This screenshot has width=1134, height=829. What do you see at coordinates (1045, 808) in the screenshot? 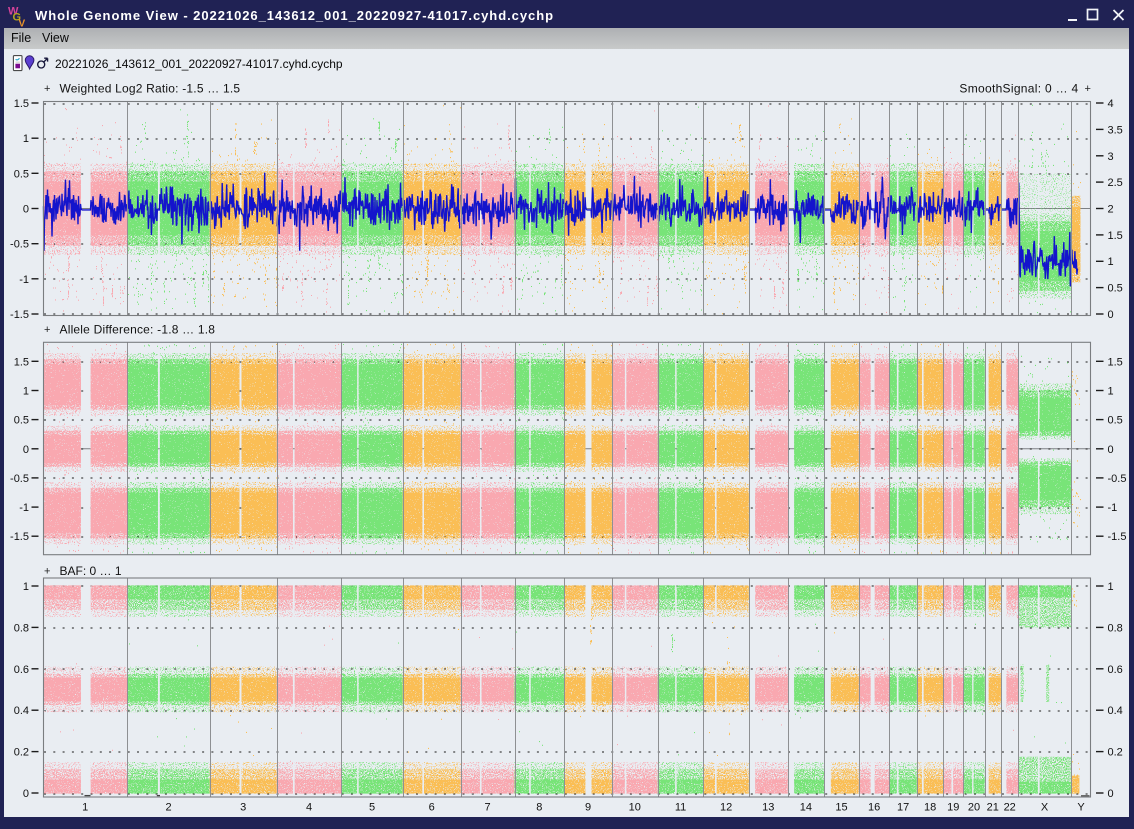
I see `svg-text: X` at bounding box center [1045, 808].